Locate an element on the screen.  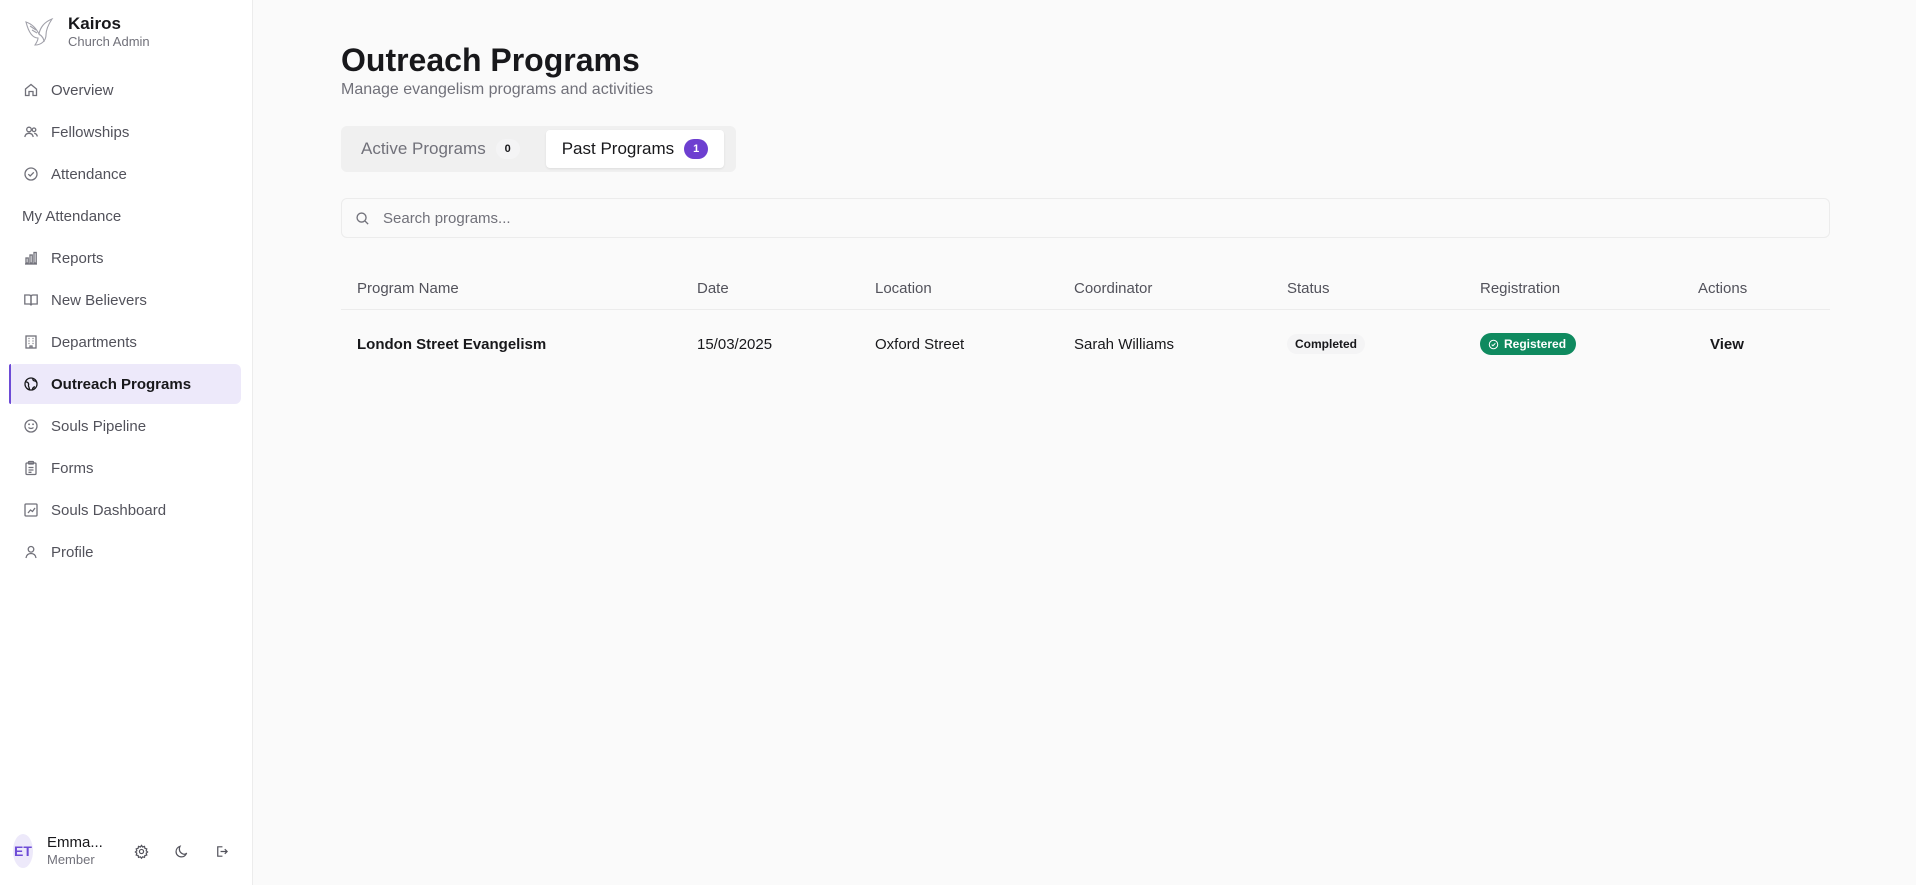
settings-button is located at coordinates (141, 851).